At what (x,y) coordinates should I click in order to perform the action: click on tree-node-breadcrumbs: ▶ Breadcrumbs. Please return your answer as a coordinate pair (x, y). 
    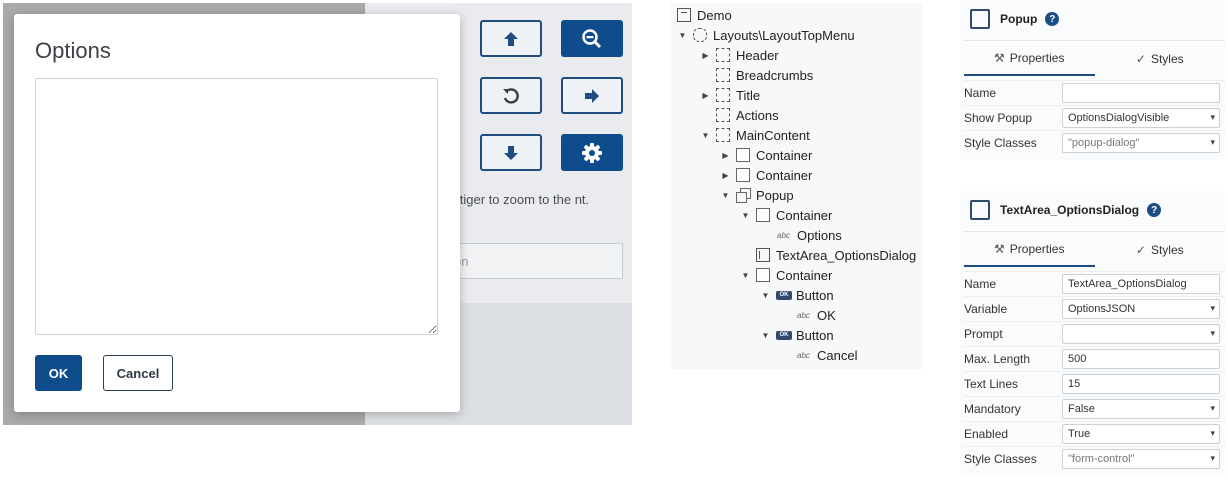
    Looking at the image, I should click on (756, 75).